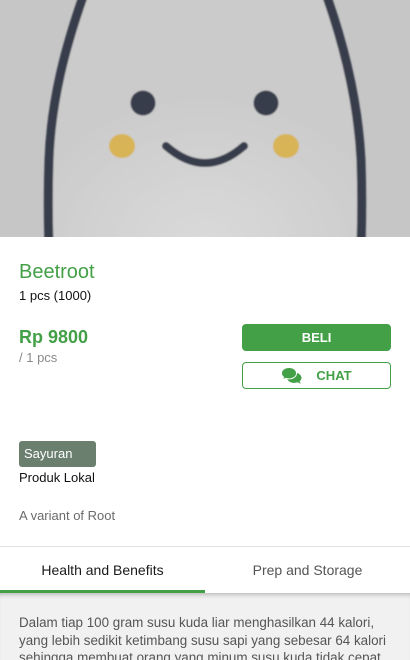  I want to click on info-tabs: Health and Benefits Prep and Storage, so click(205, 569).